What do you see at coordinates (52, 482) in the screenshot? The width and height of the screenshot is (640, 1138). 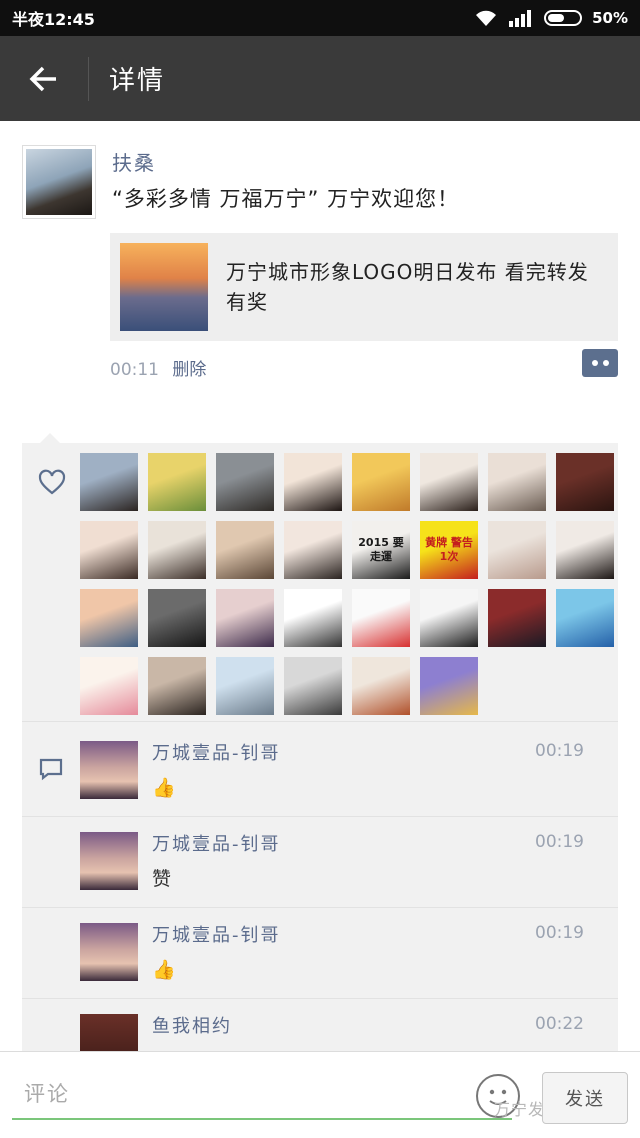 I see `heart-icon` at bounding box center [52, 482].